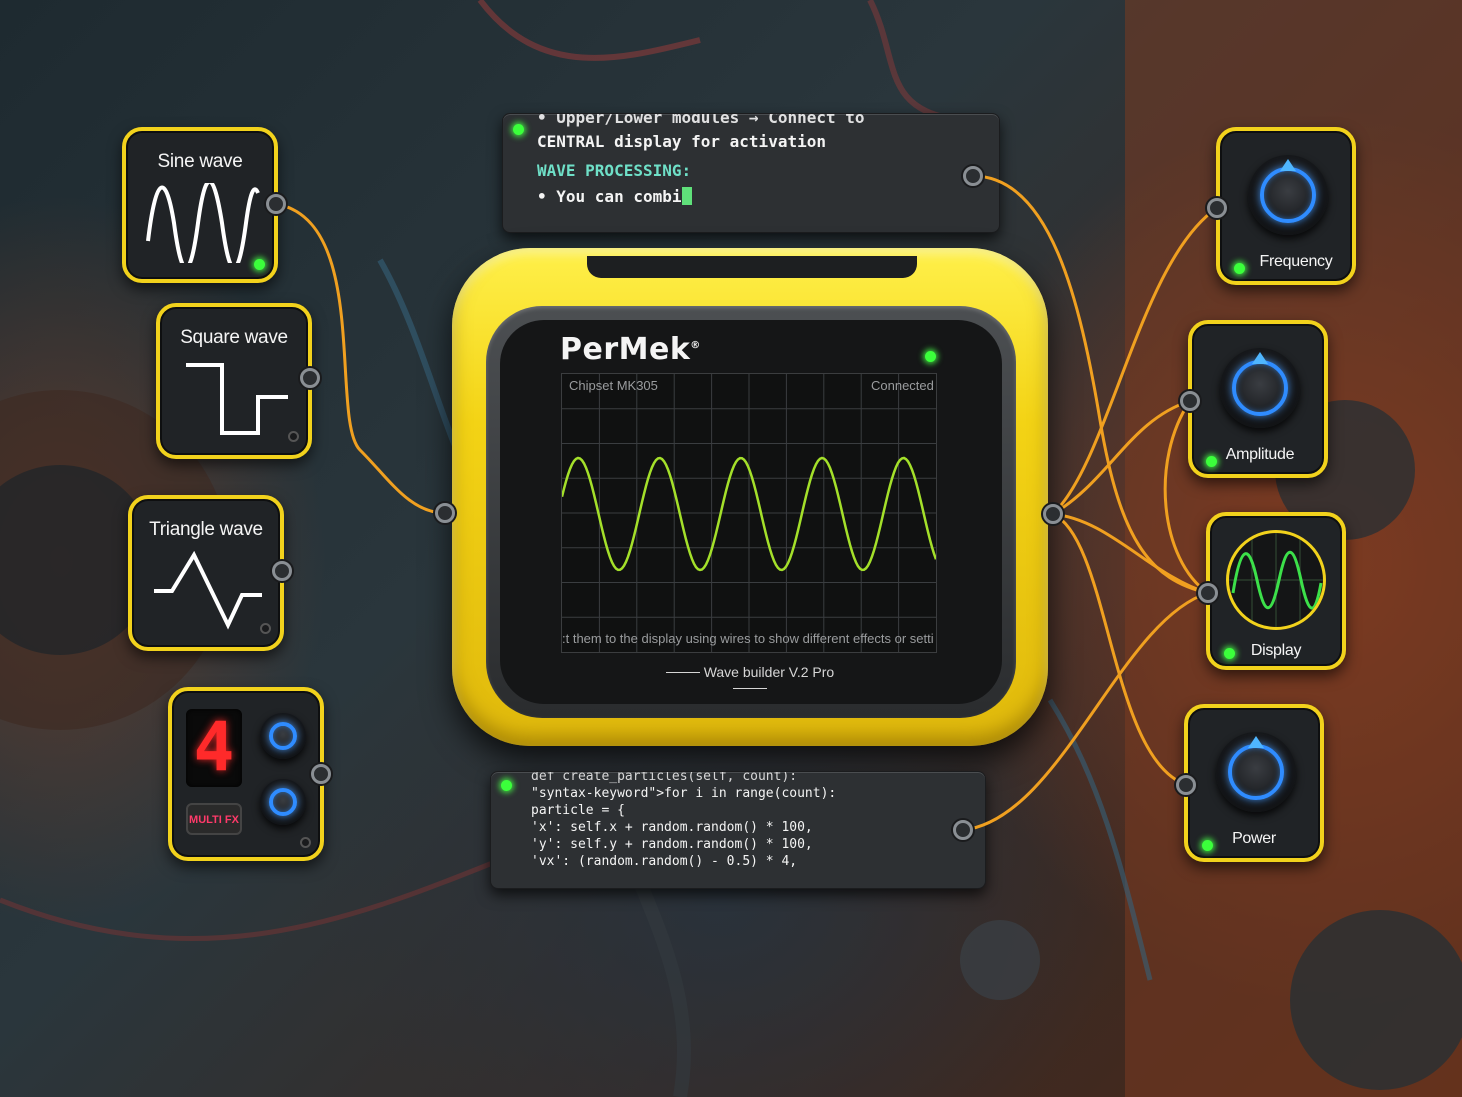 The image size is (1462, 1097). What do you see at coordinates (681, 141) in the screenshot?
I see `info-line-1: CENTRAL display for activation` at bounding box center [681, 141].